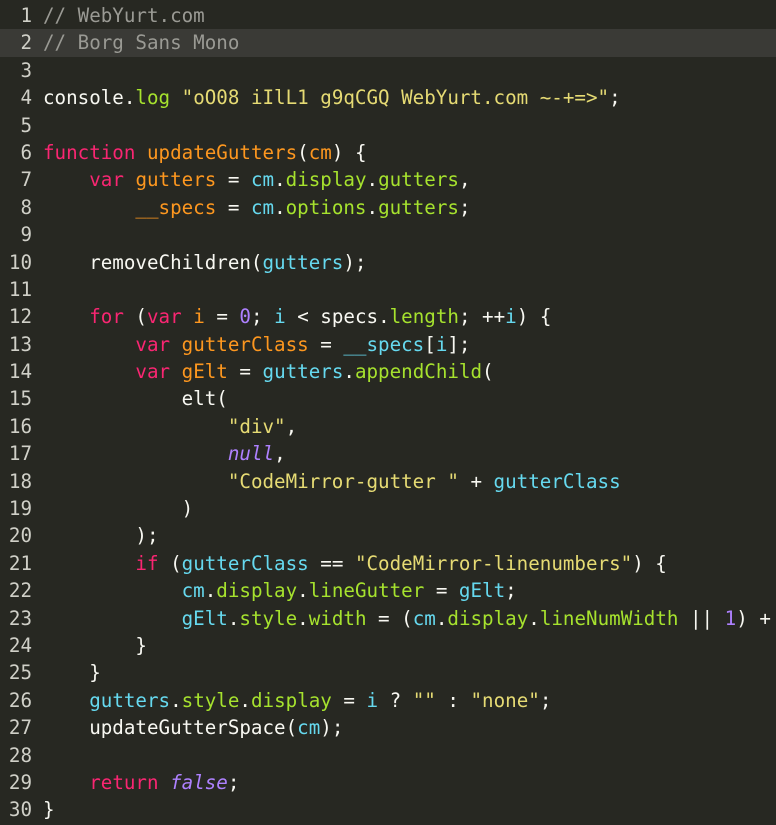 The height and width of the screenshot is (825, 776). I want to click on code-line: 29 return false;, so click(388, 782).